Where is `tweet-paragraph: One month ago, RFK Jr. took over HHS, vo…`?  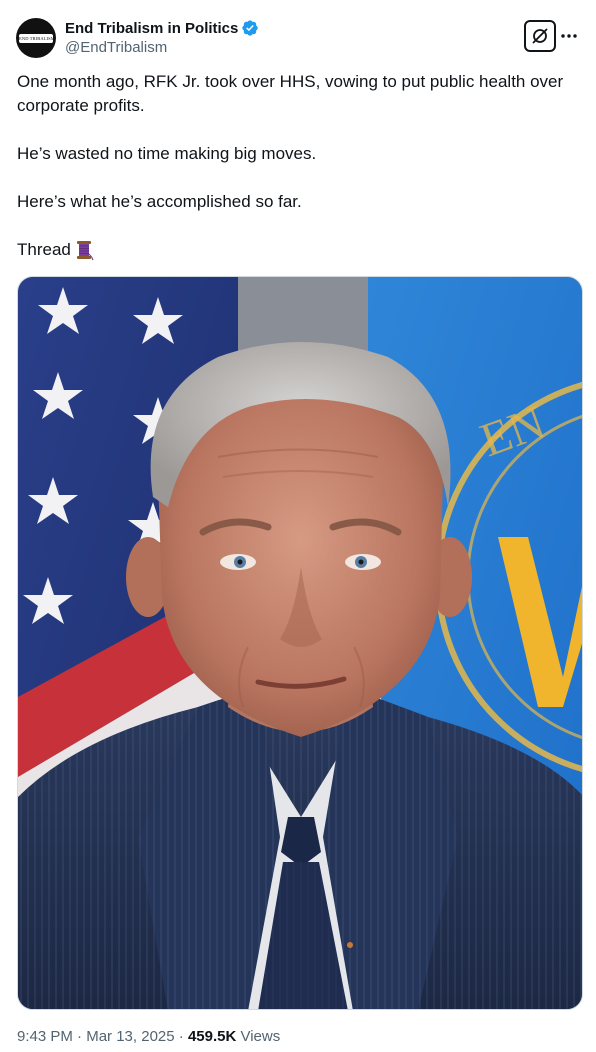
tweet-paragraph: One month ago, RFK Jr. took over HHS, vo… is located at coordinates (290, 93).